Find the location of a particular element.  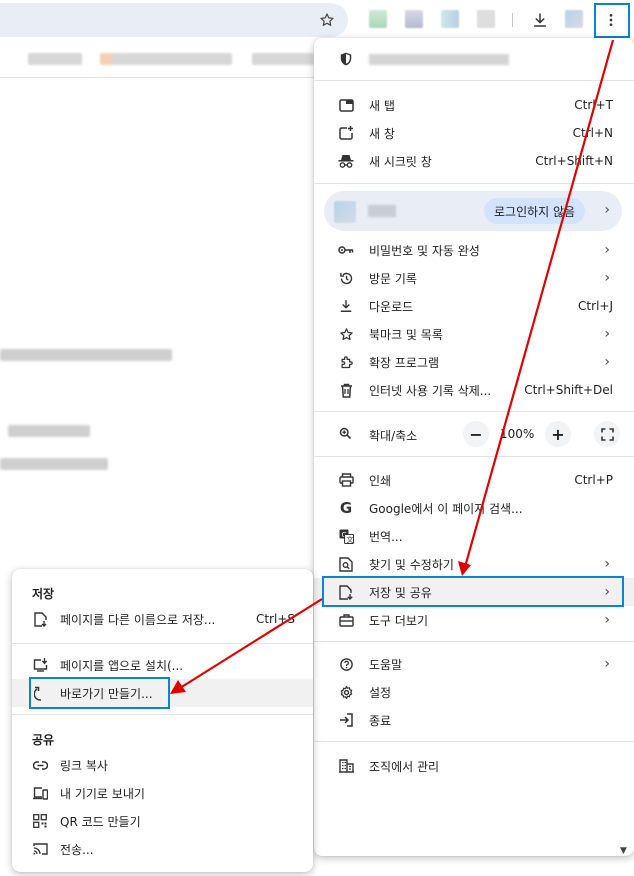

submenu-item-send-to-devices: 내 기기로 보내기 is located at coordinates (162, 793).